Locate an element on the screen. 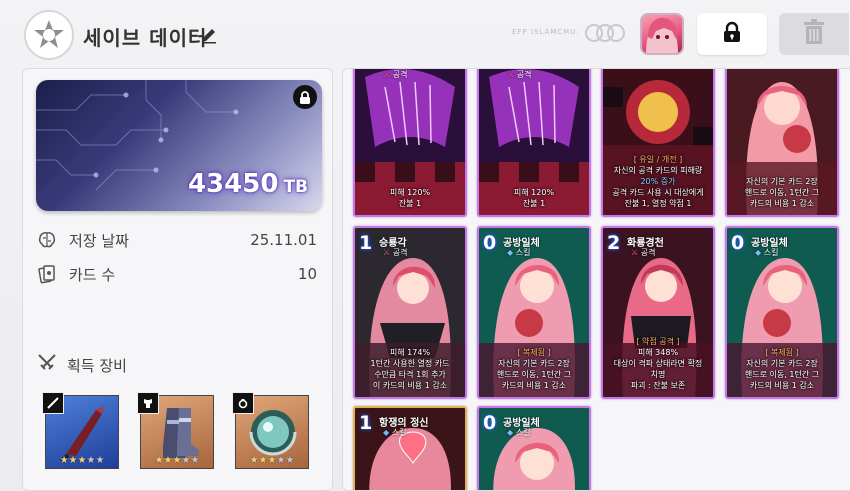 The image size is (850, 491). card: 1 항쟁의 정신 ◆ 스킬 is located at coordinates (410, 448).